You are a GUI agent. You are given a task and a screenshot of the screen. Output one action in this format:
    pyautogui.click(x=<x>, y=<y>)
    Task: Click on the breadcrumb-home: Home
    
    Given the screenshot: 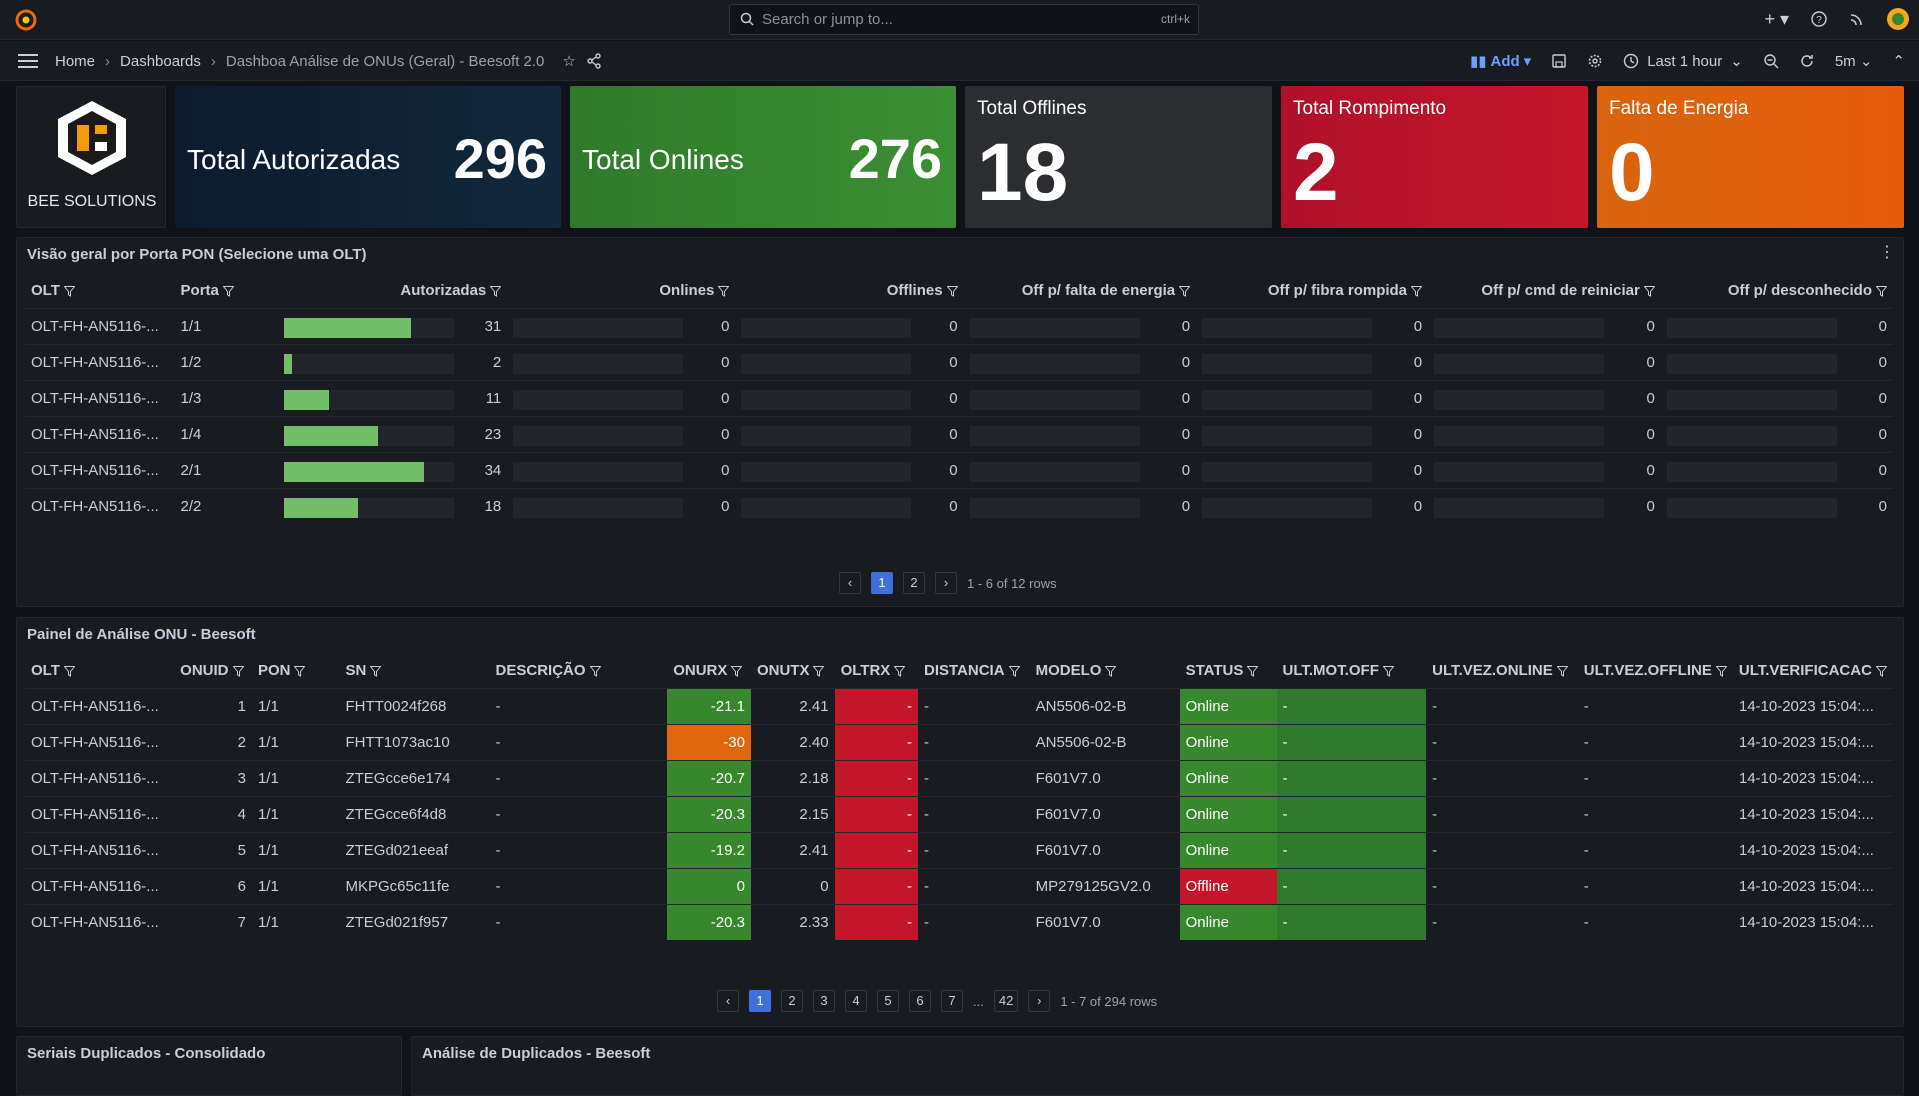 What is the action you would take?
    pyautogui.click(x=75, y=61)
    